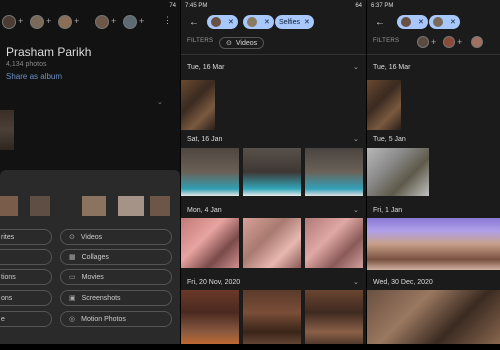 The image size is (500, 350). I want to click on search-bar: ← ✕ ✕, so click(433, 23).